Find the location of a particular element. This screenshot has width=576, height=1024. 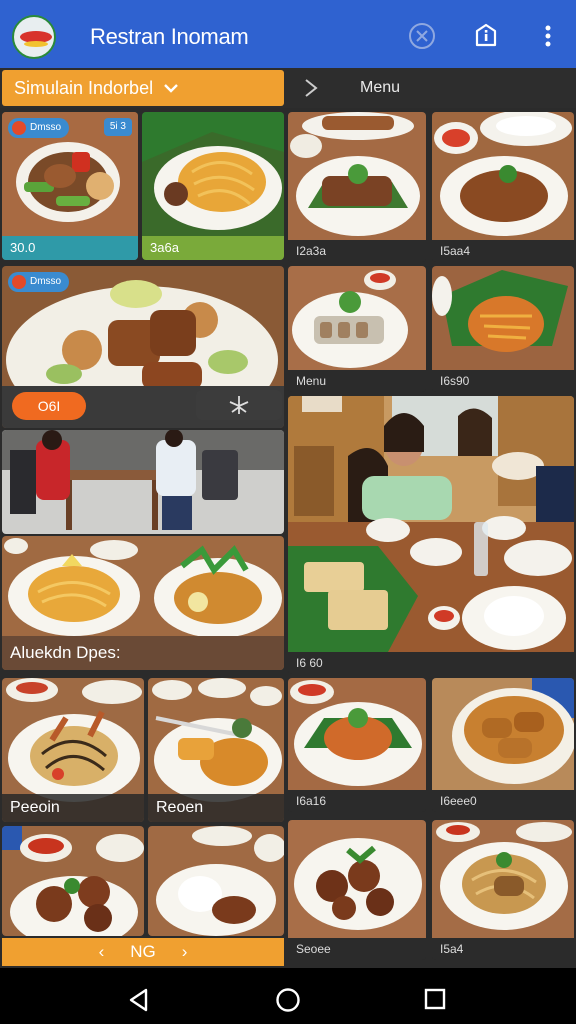

recents-icon is located at coordinates (435, 999).